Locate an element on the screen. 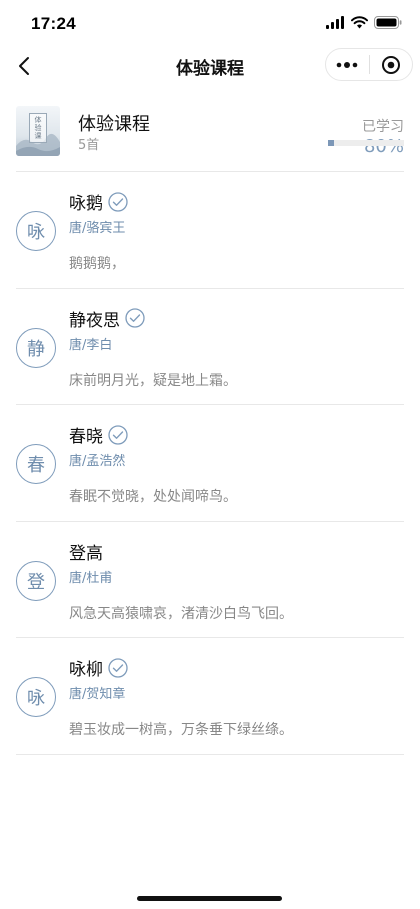 The height and width of the screenshot is (909, 420). poem-first-line: 床前明月光，疑是地上霜。 is located at coordinates (153, 380).